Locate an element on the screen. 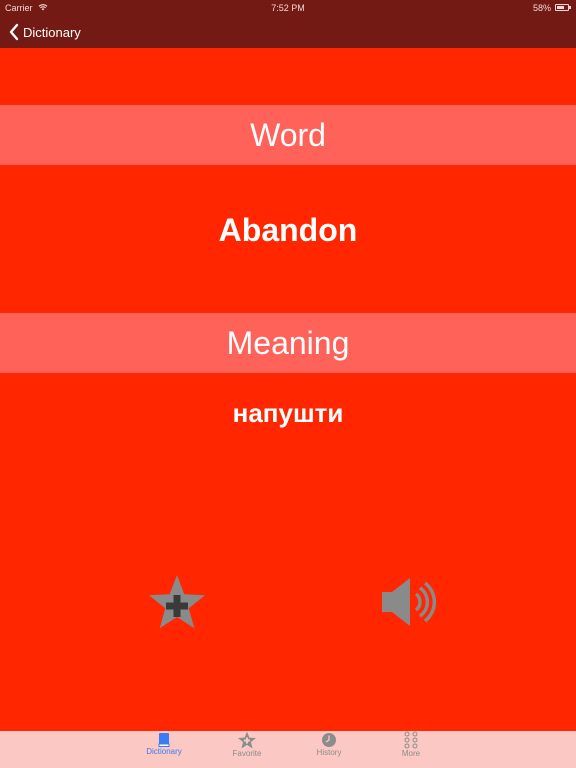 This screenshot has height=768, width=576. word-value: Abandon is located at coordinates (288, 230).